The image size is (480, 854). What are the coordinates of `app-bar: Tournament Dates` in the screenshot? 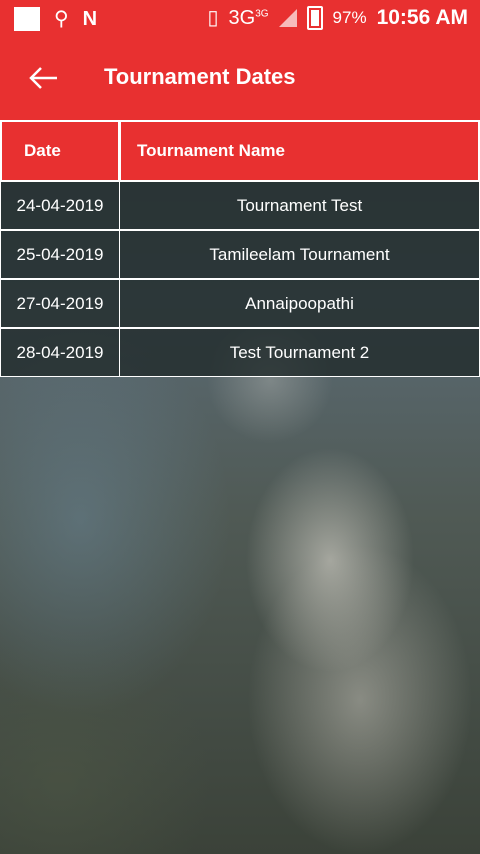 It's located at (240, 79).